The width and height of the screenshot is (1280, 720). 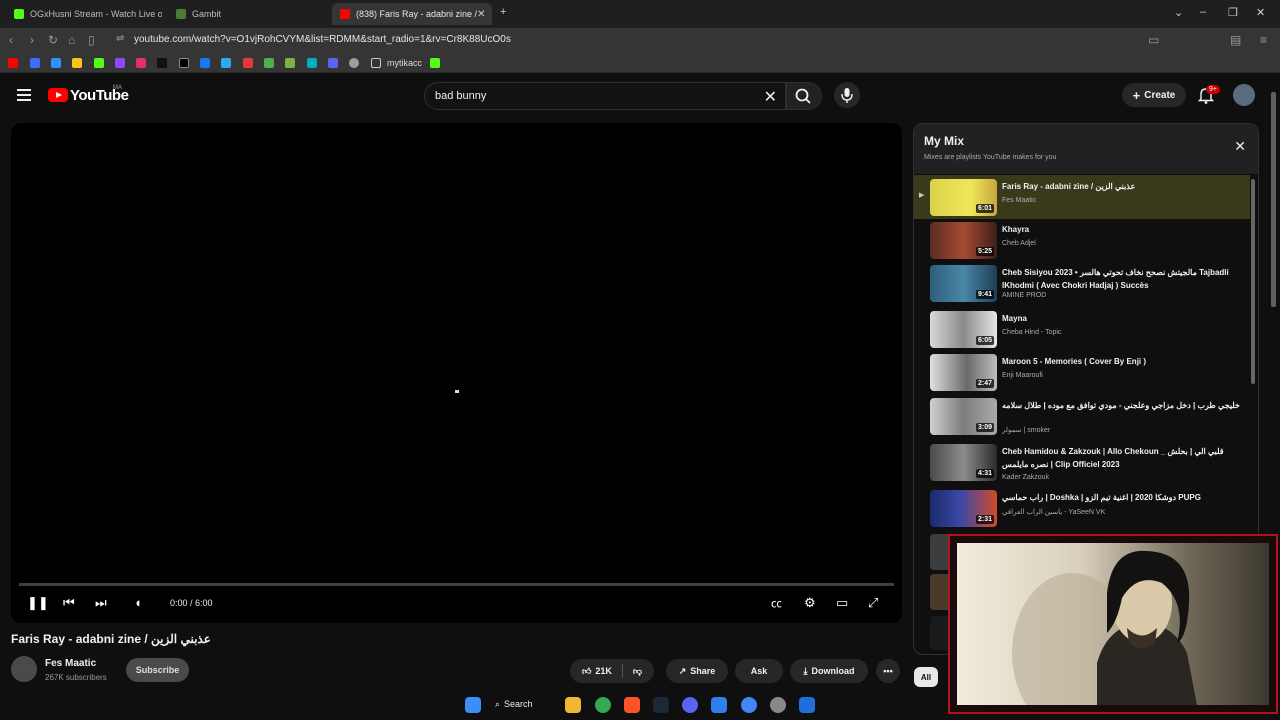 What do you see at coordinates (759, 671) in the screenshot?
I see `ask-button: Ask` at bounding box center [759, 671].